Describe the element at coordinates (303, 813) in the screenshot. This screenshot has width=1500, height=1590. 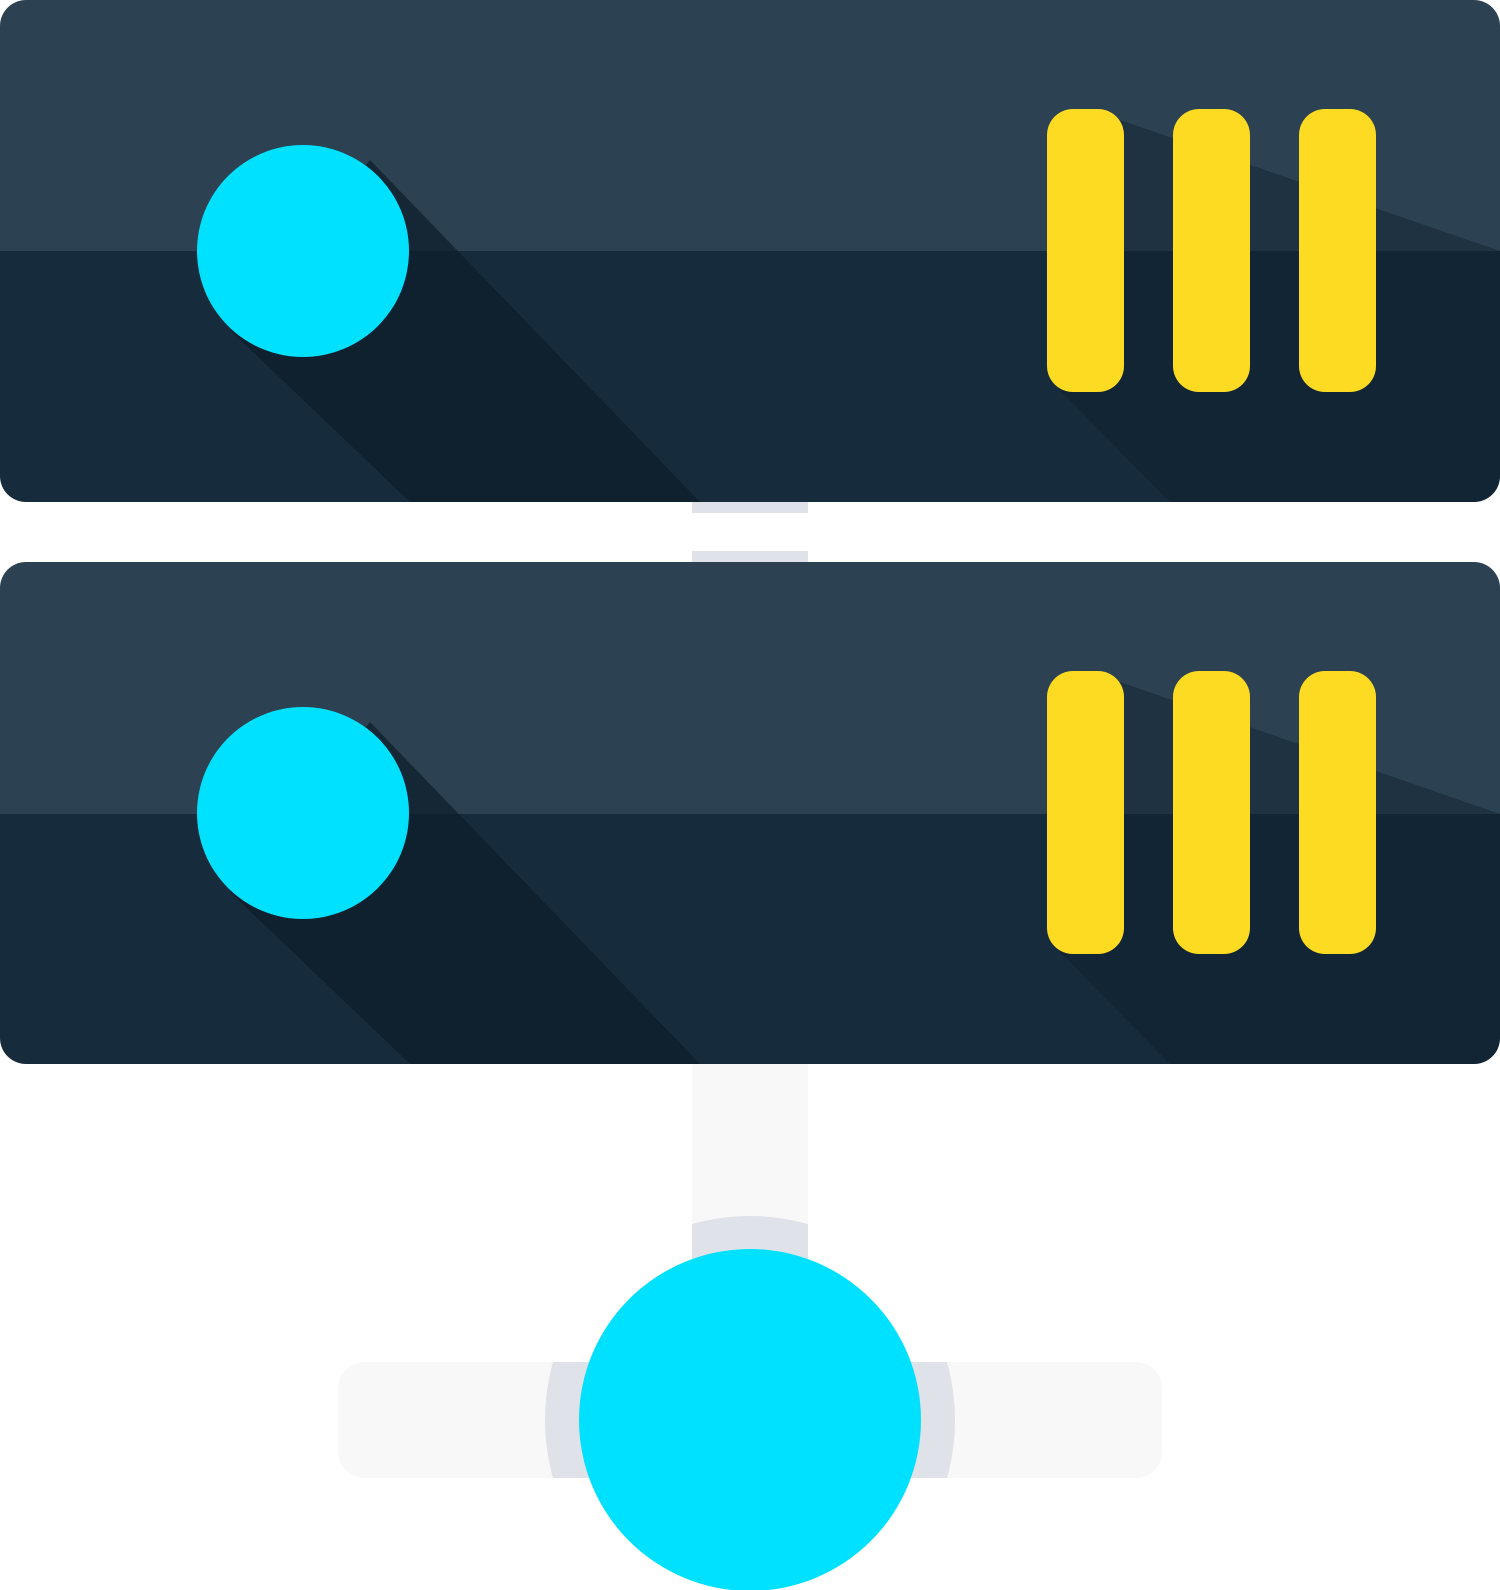
I see `server-unit-2-indicator-light` at that location.